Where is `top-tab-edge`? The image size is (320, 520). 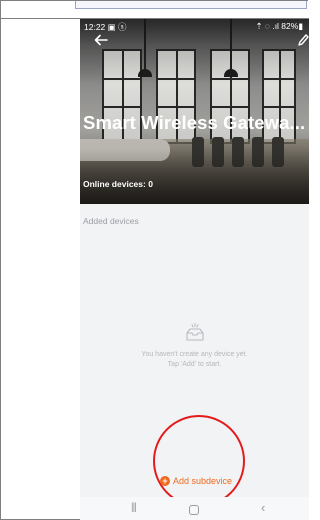 top-tab-edge is located at coordinates (191, 5).